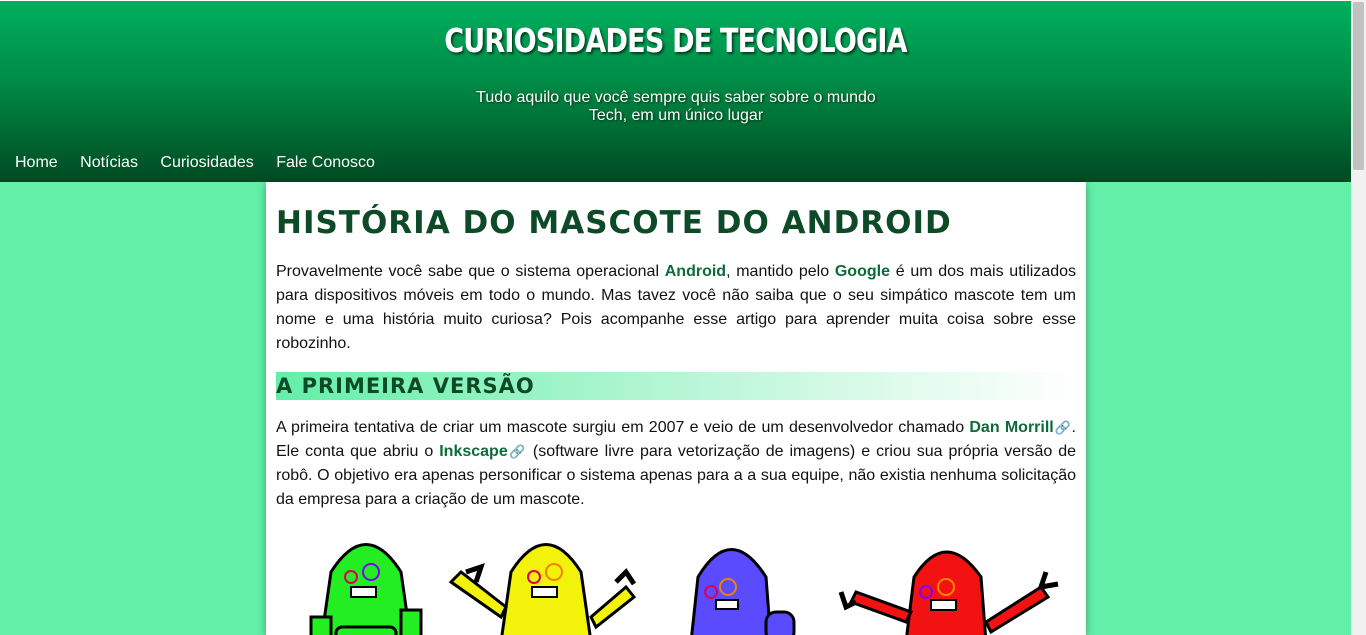  I want to click on dan-morrill-link: Dan Morrill, so click(1011, 427).